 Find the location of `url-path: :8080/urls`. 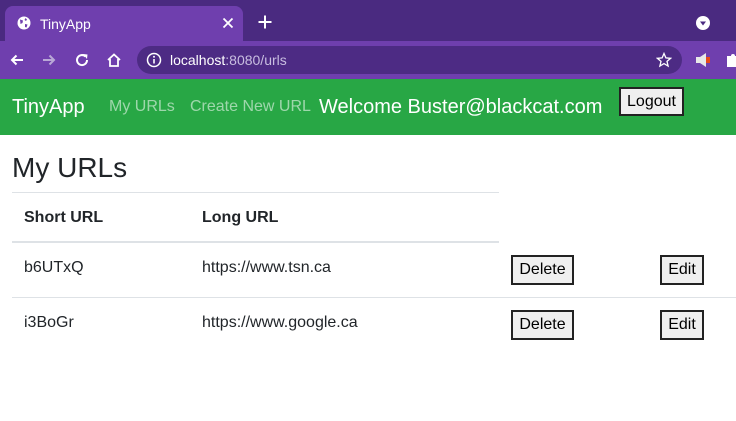

url-path: :8080/urls is located at coordinates (256, 60).